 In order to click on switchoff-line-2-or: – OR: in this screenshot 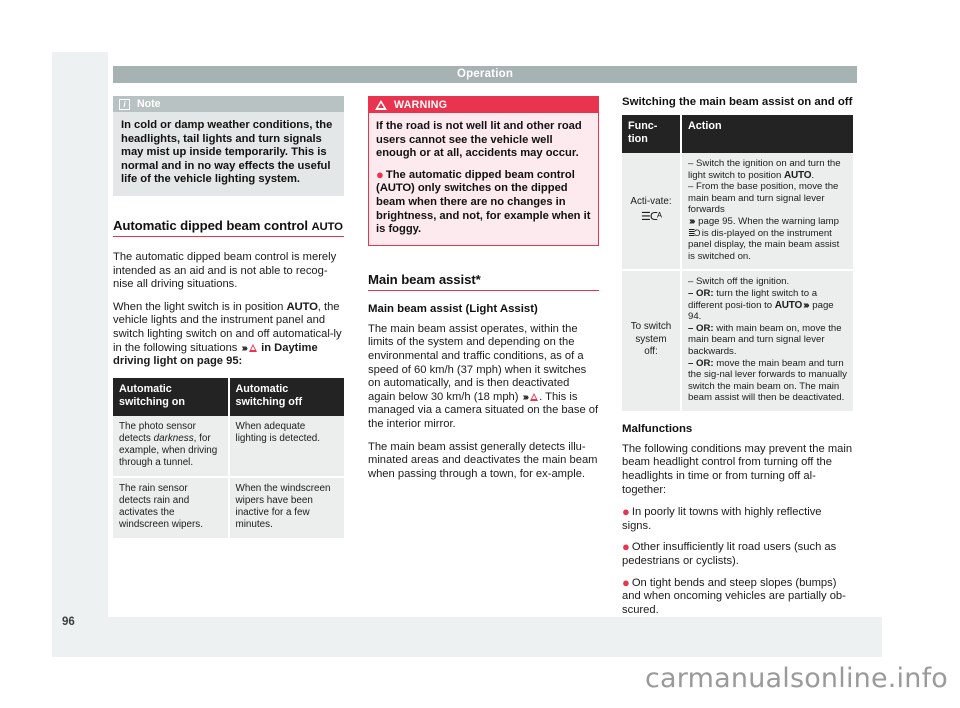, I will do `click(701, 293)`.